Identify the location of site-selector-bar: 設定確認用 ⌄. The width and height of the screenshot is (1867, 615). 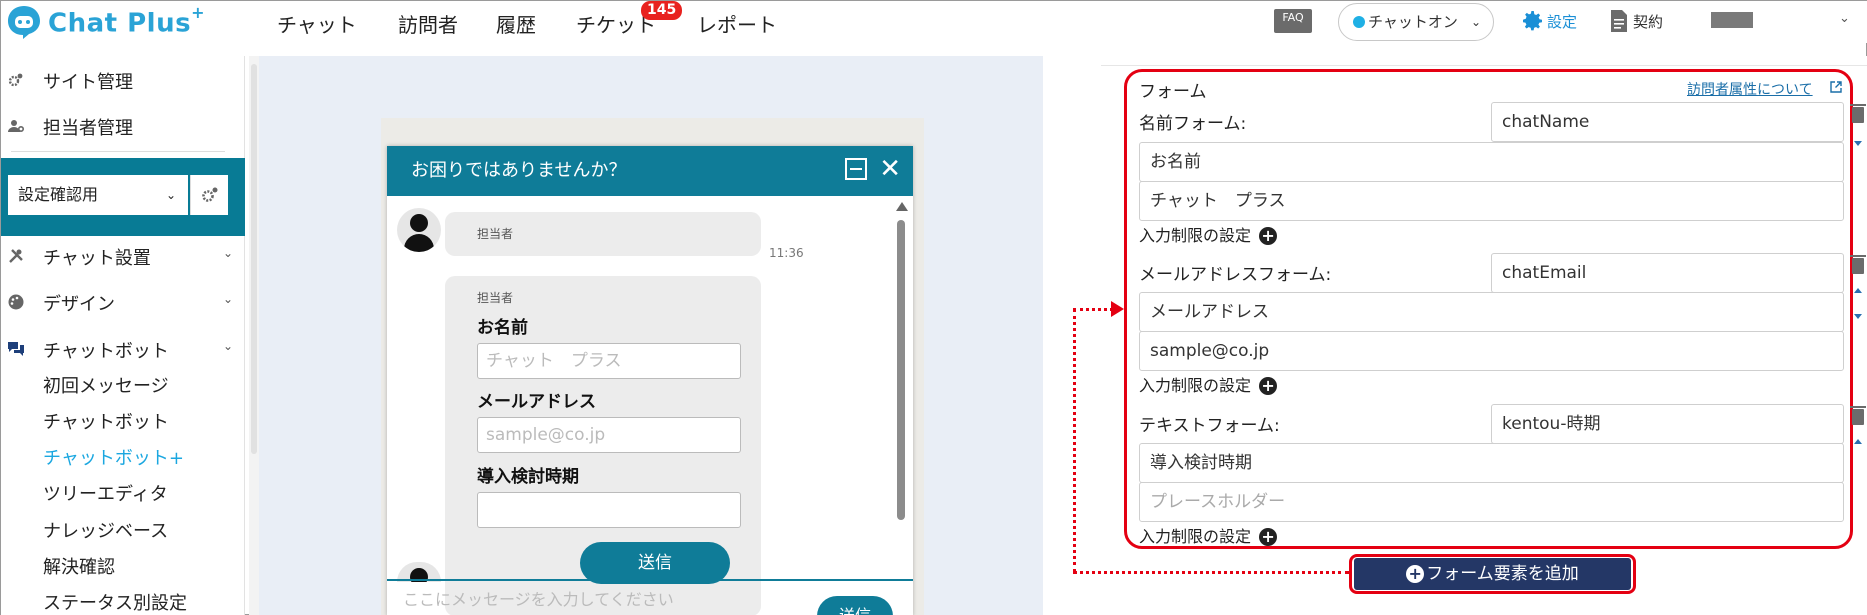
(123, 197).